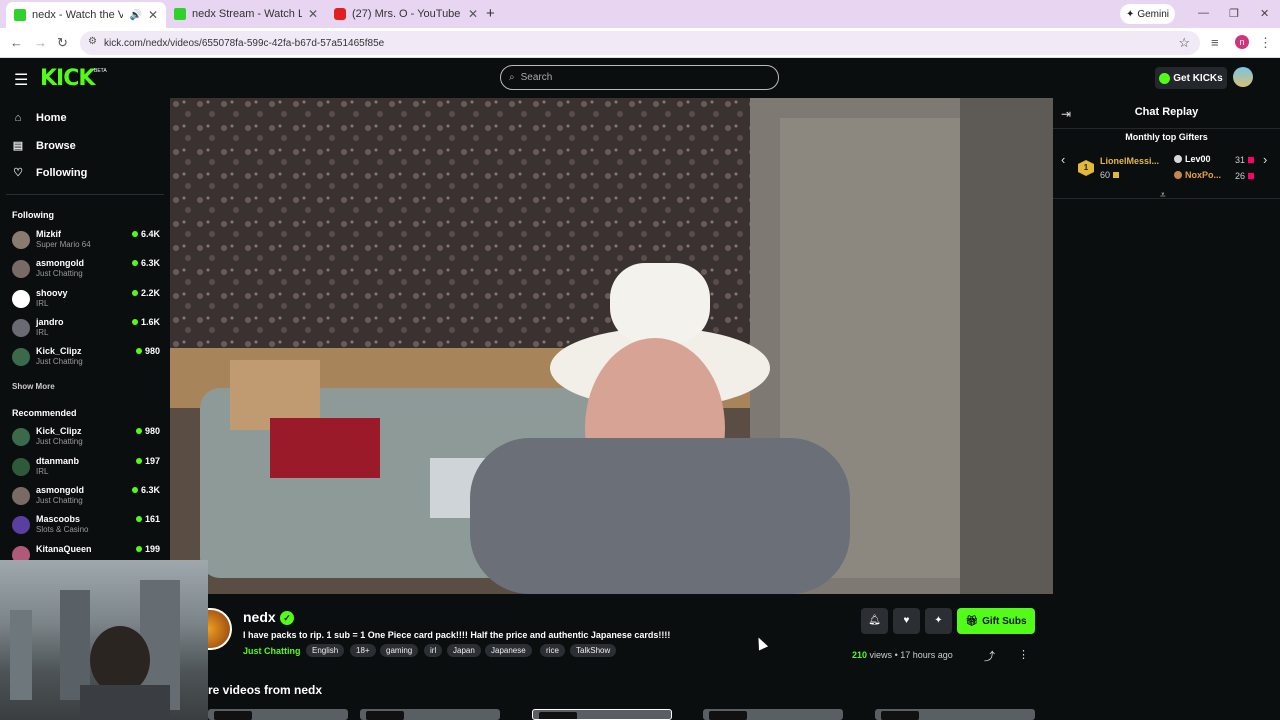 Image resolution: width=1280 pixels, height=720 pixels. Describe the element at coordinates (21, 80) in the screenshot. I see `hamburger-menu-icon: ☰` at that location.